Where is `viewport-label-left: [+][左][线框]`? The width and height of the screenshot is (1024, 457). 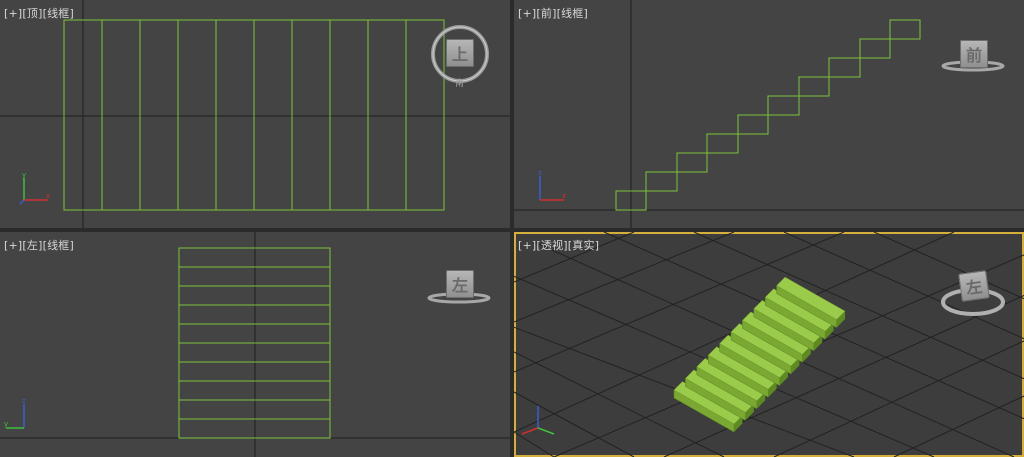 viewport-label-left: [+][左][线框] is located at coordinates (39, 245).